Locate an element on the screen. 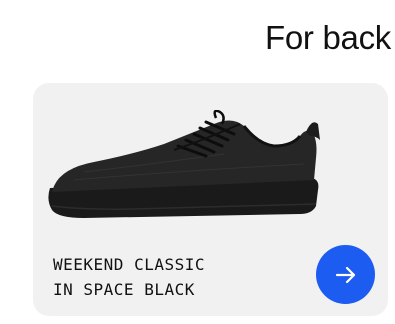 The image size is (395, 324). product-name: WEEKEND CLASSIC IN SPACE BLACK is located at coordinates (129, 277).